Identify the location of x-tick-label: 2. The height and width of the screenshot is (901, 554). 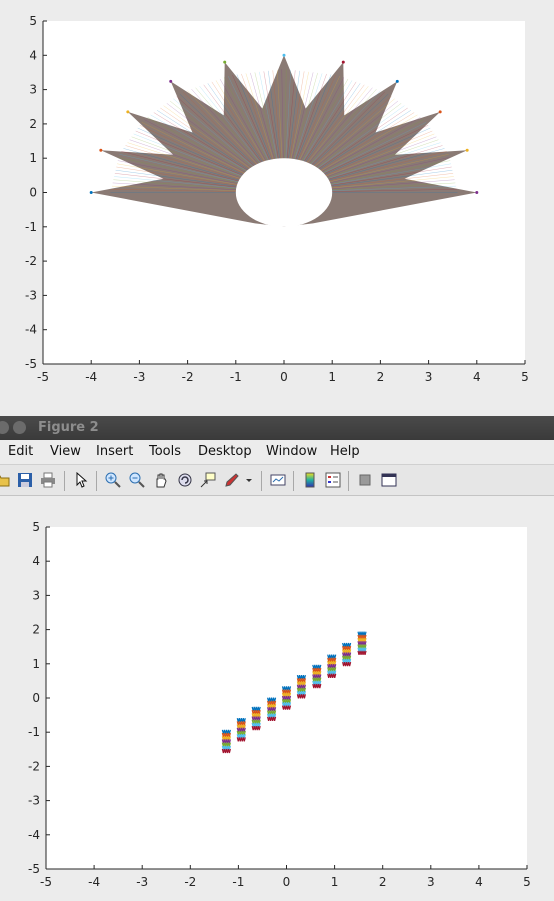
(381, 377).